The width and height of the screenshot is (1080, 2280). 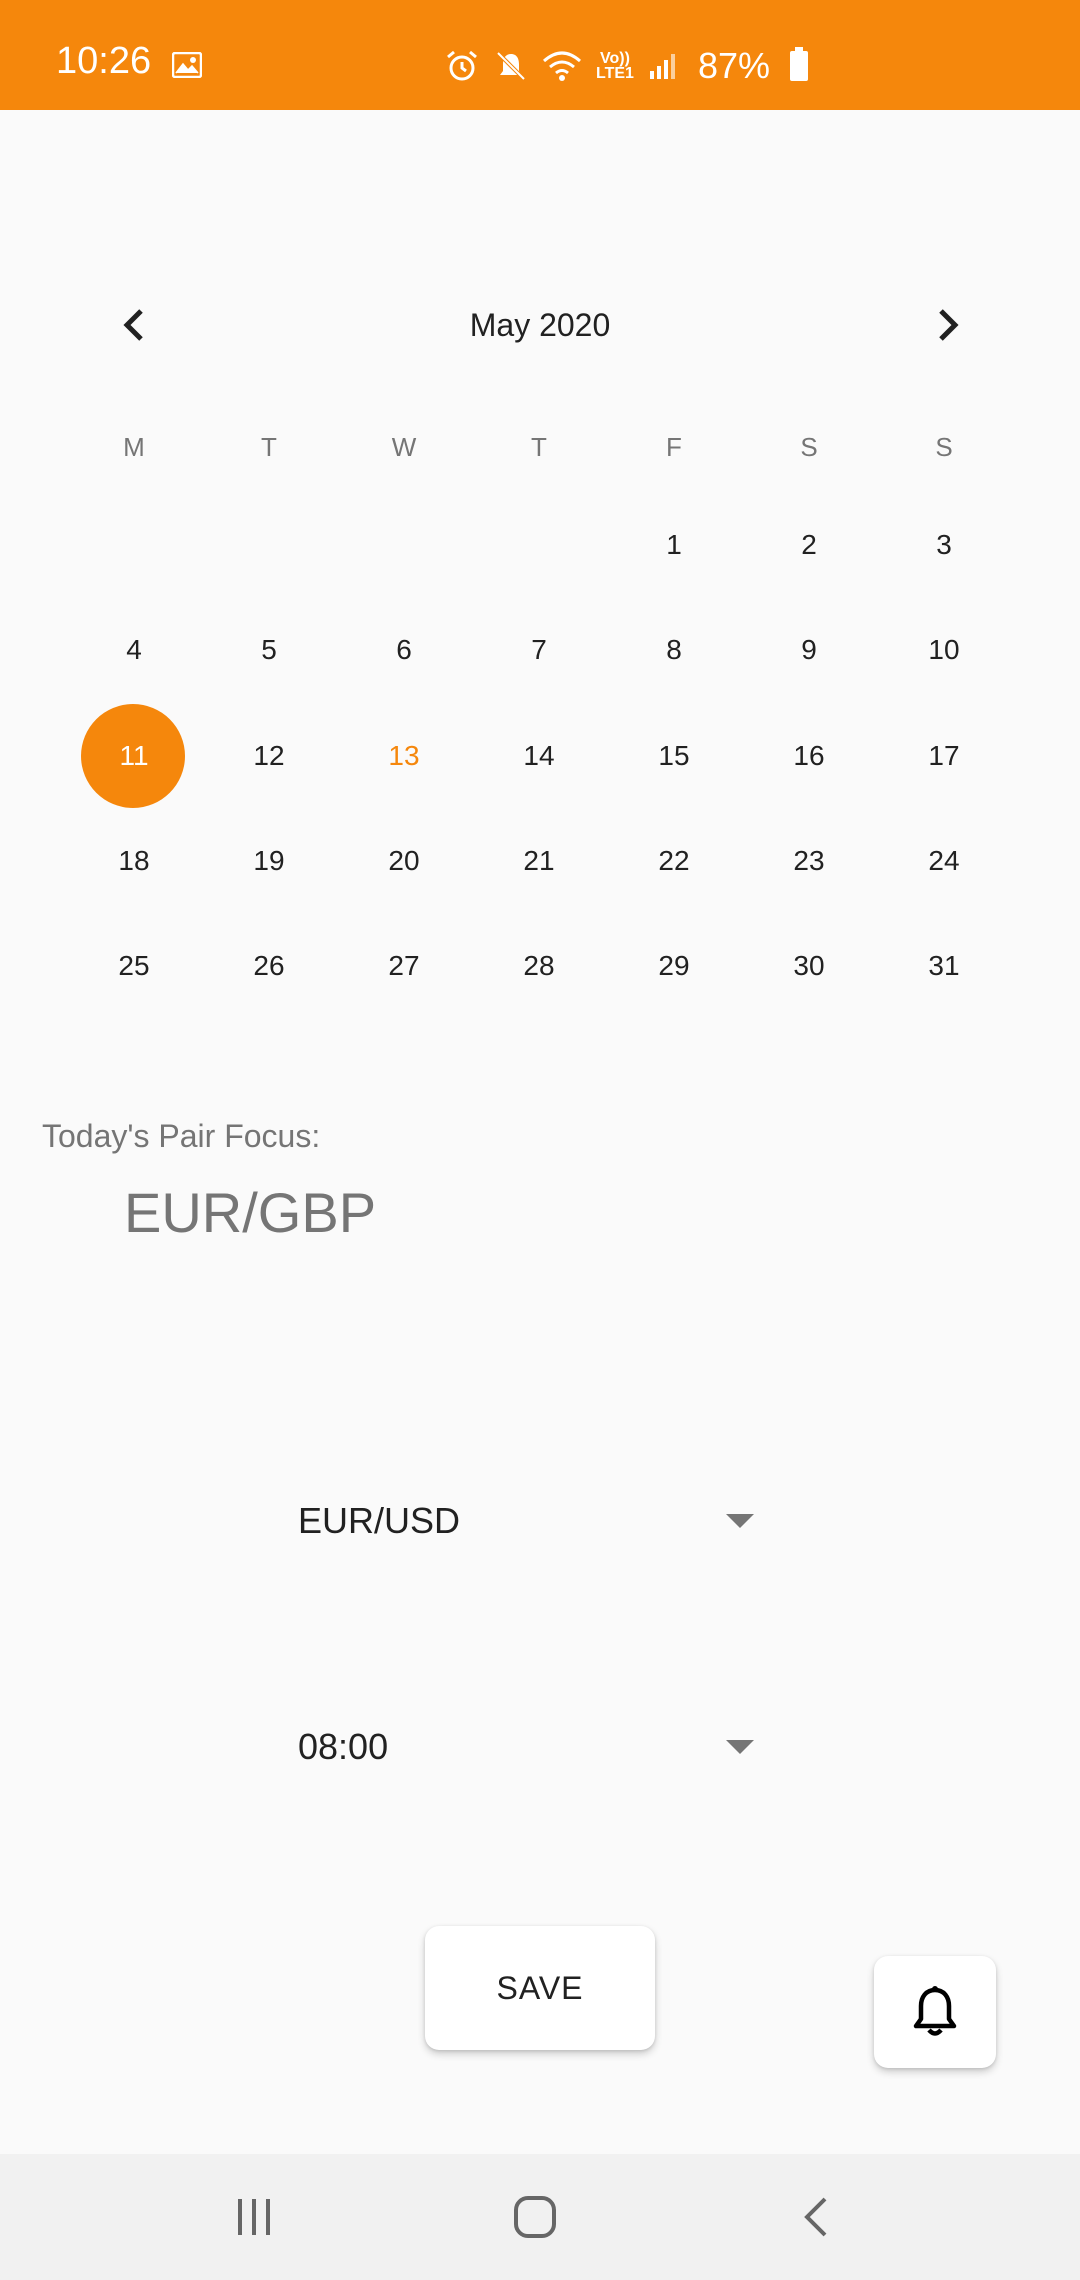 I want to click on home-icon, so click(x=535, y=2217).